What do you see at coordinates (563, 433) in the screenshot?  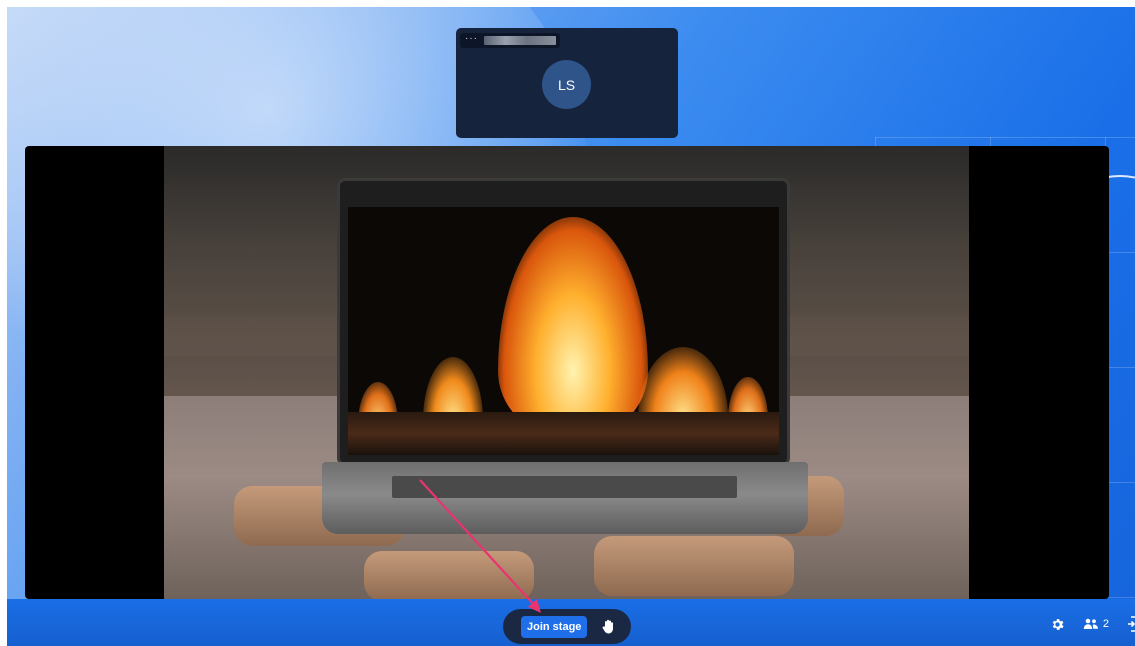 I see `burning-logs` at bounding box center [563, 433].